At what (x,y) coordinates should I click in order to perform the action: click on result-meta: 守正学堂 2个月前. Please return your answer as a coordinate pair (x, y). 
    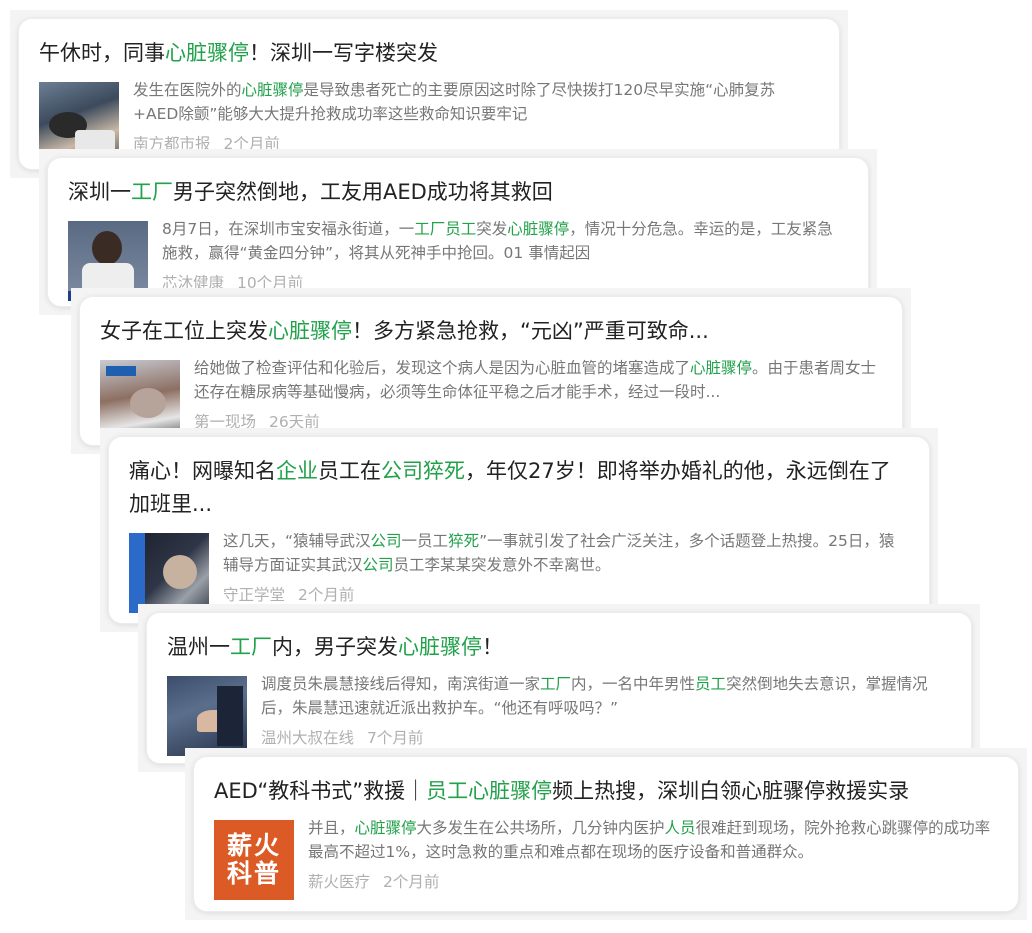
    Looking at the image, I should click on (566, 594).